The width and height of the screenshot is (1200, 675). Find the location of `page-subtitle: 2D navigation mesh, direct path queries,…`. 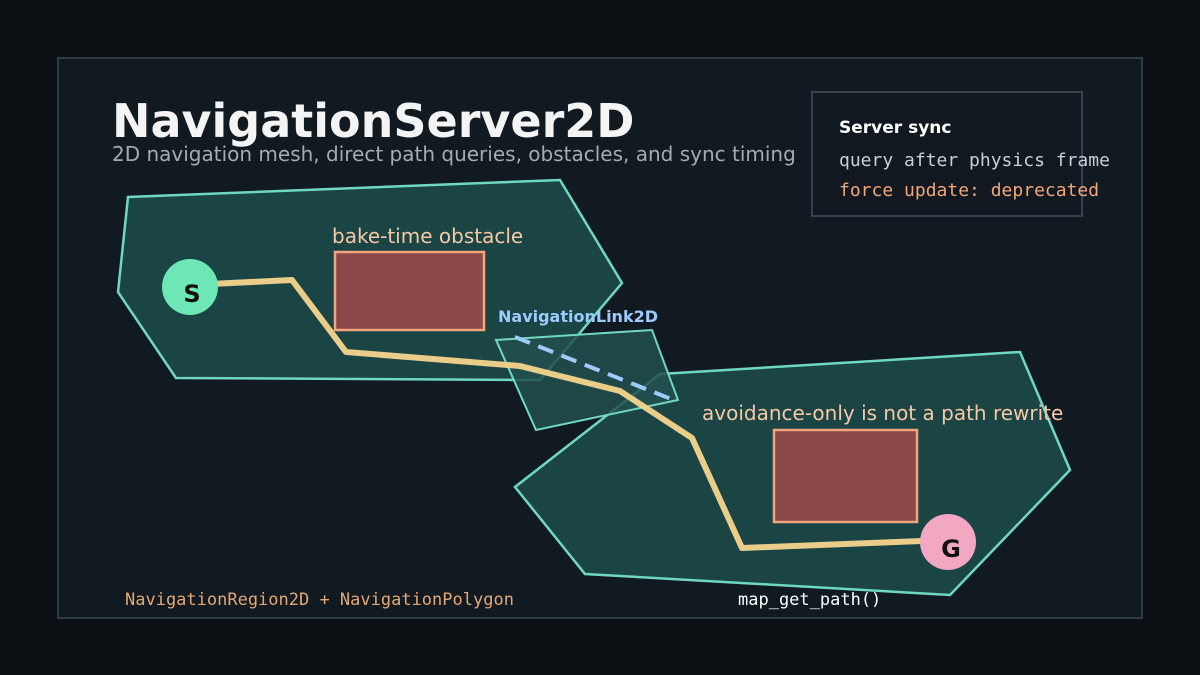

page-subtitle: 2D navigation mesh, direct path queries,… is located at coordinates (454, 154).